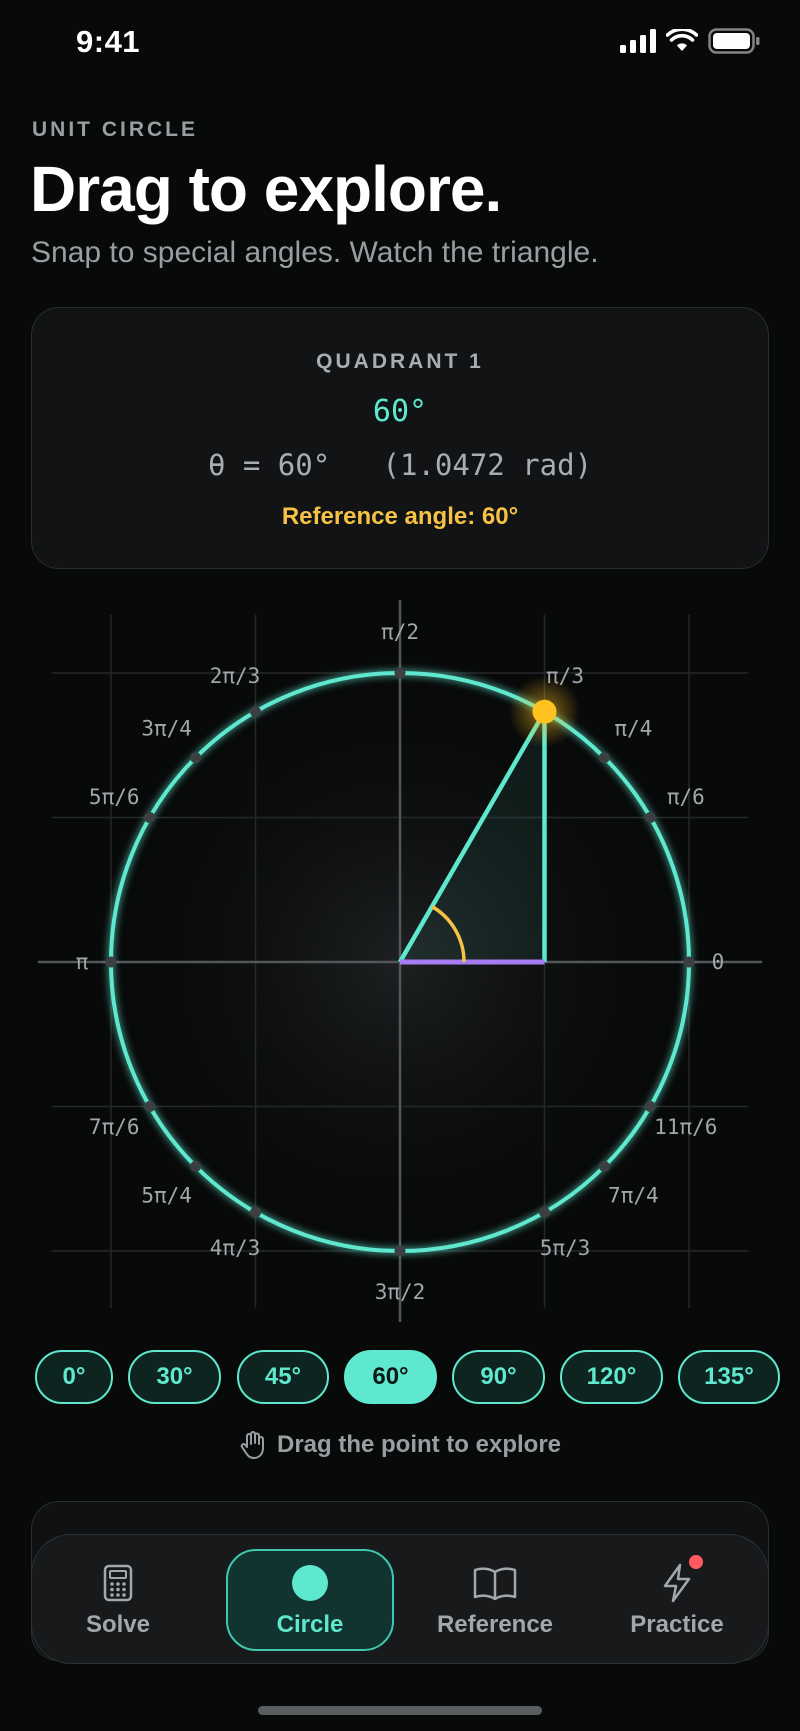 The width and height of the screenshot is (800, 1731). I want to click on tab-label: Practice, so click(677, 1624).